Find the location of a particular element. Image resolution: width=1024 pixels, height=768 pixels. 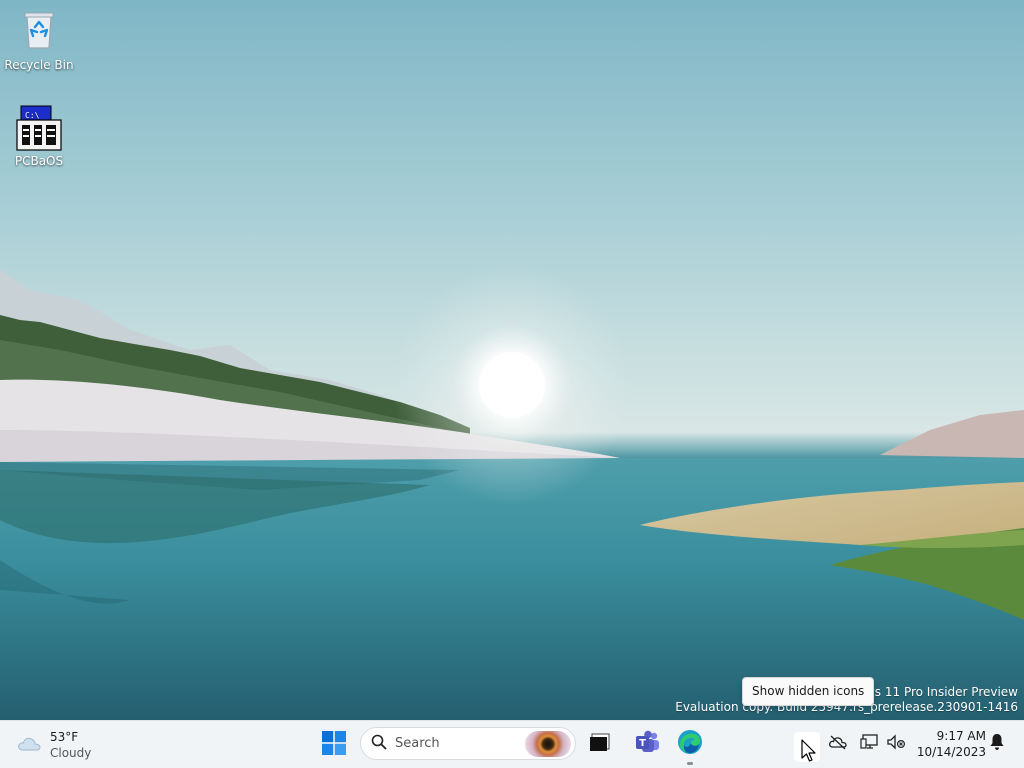

network-button is located at coordinates (870, 744).